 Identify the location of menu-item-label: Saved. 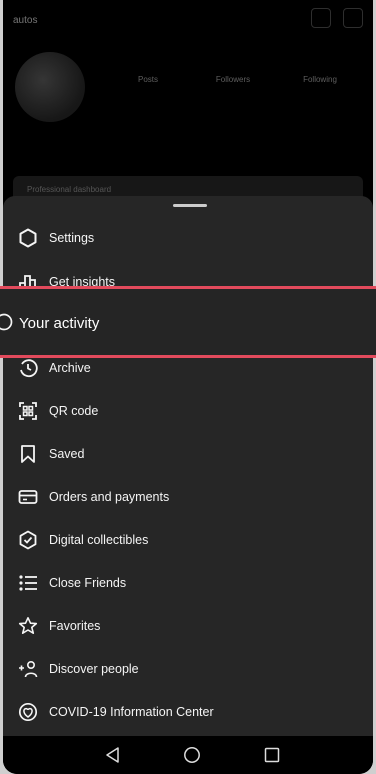
(67, 454).